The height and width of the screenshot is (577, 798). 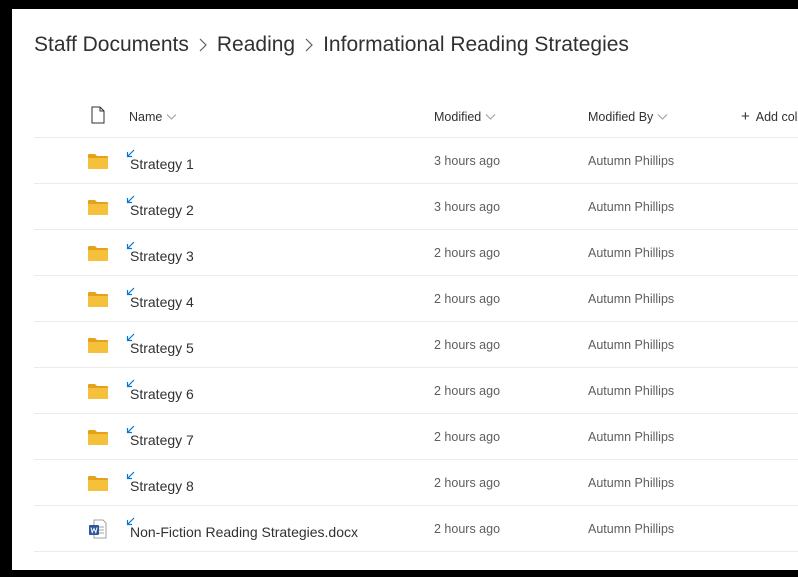 I want to click on item-name: Non-Fiction Reading Strategies.docx, so click(x=244, y=531).